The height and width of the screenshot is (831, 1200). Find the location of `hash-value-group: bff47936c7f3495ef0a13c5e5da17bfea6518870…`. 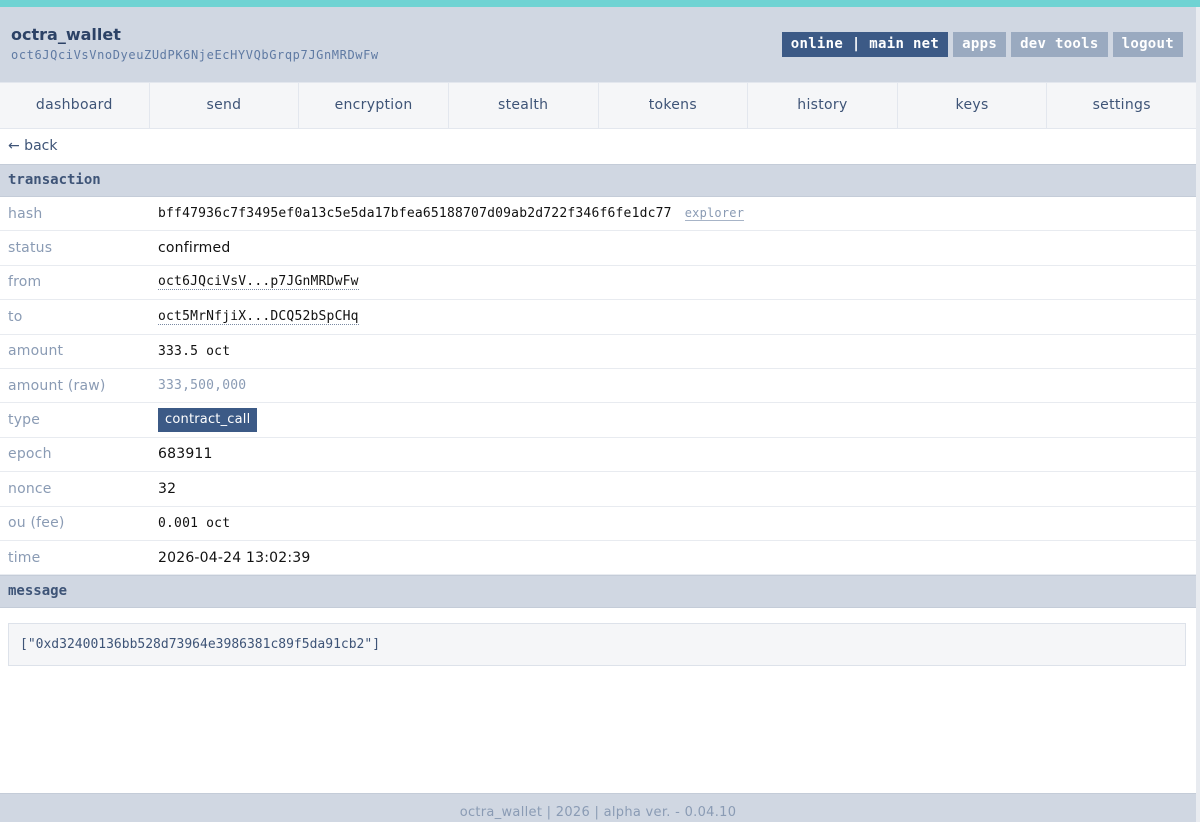

hash-value-group: bff47936c7f3495ef0a13c5e5da17bfea6518870… is located at coordinates (451, 214).